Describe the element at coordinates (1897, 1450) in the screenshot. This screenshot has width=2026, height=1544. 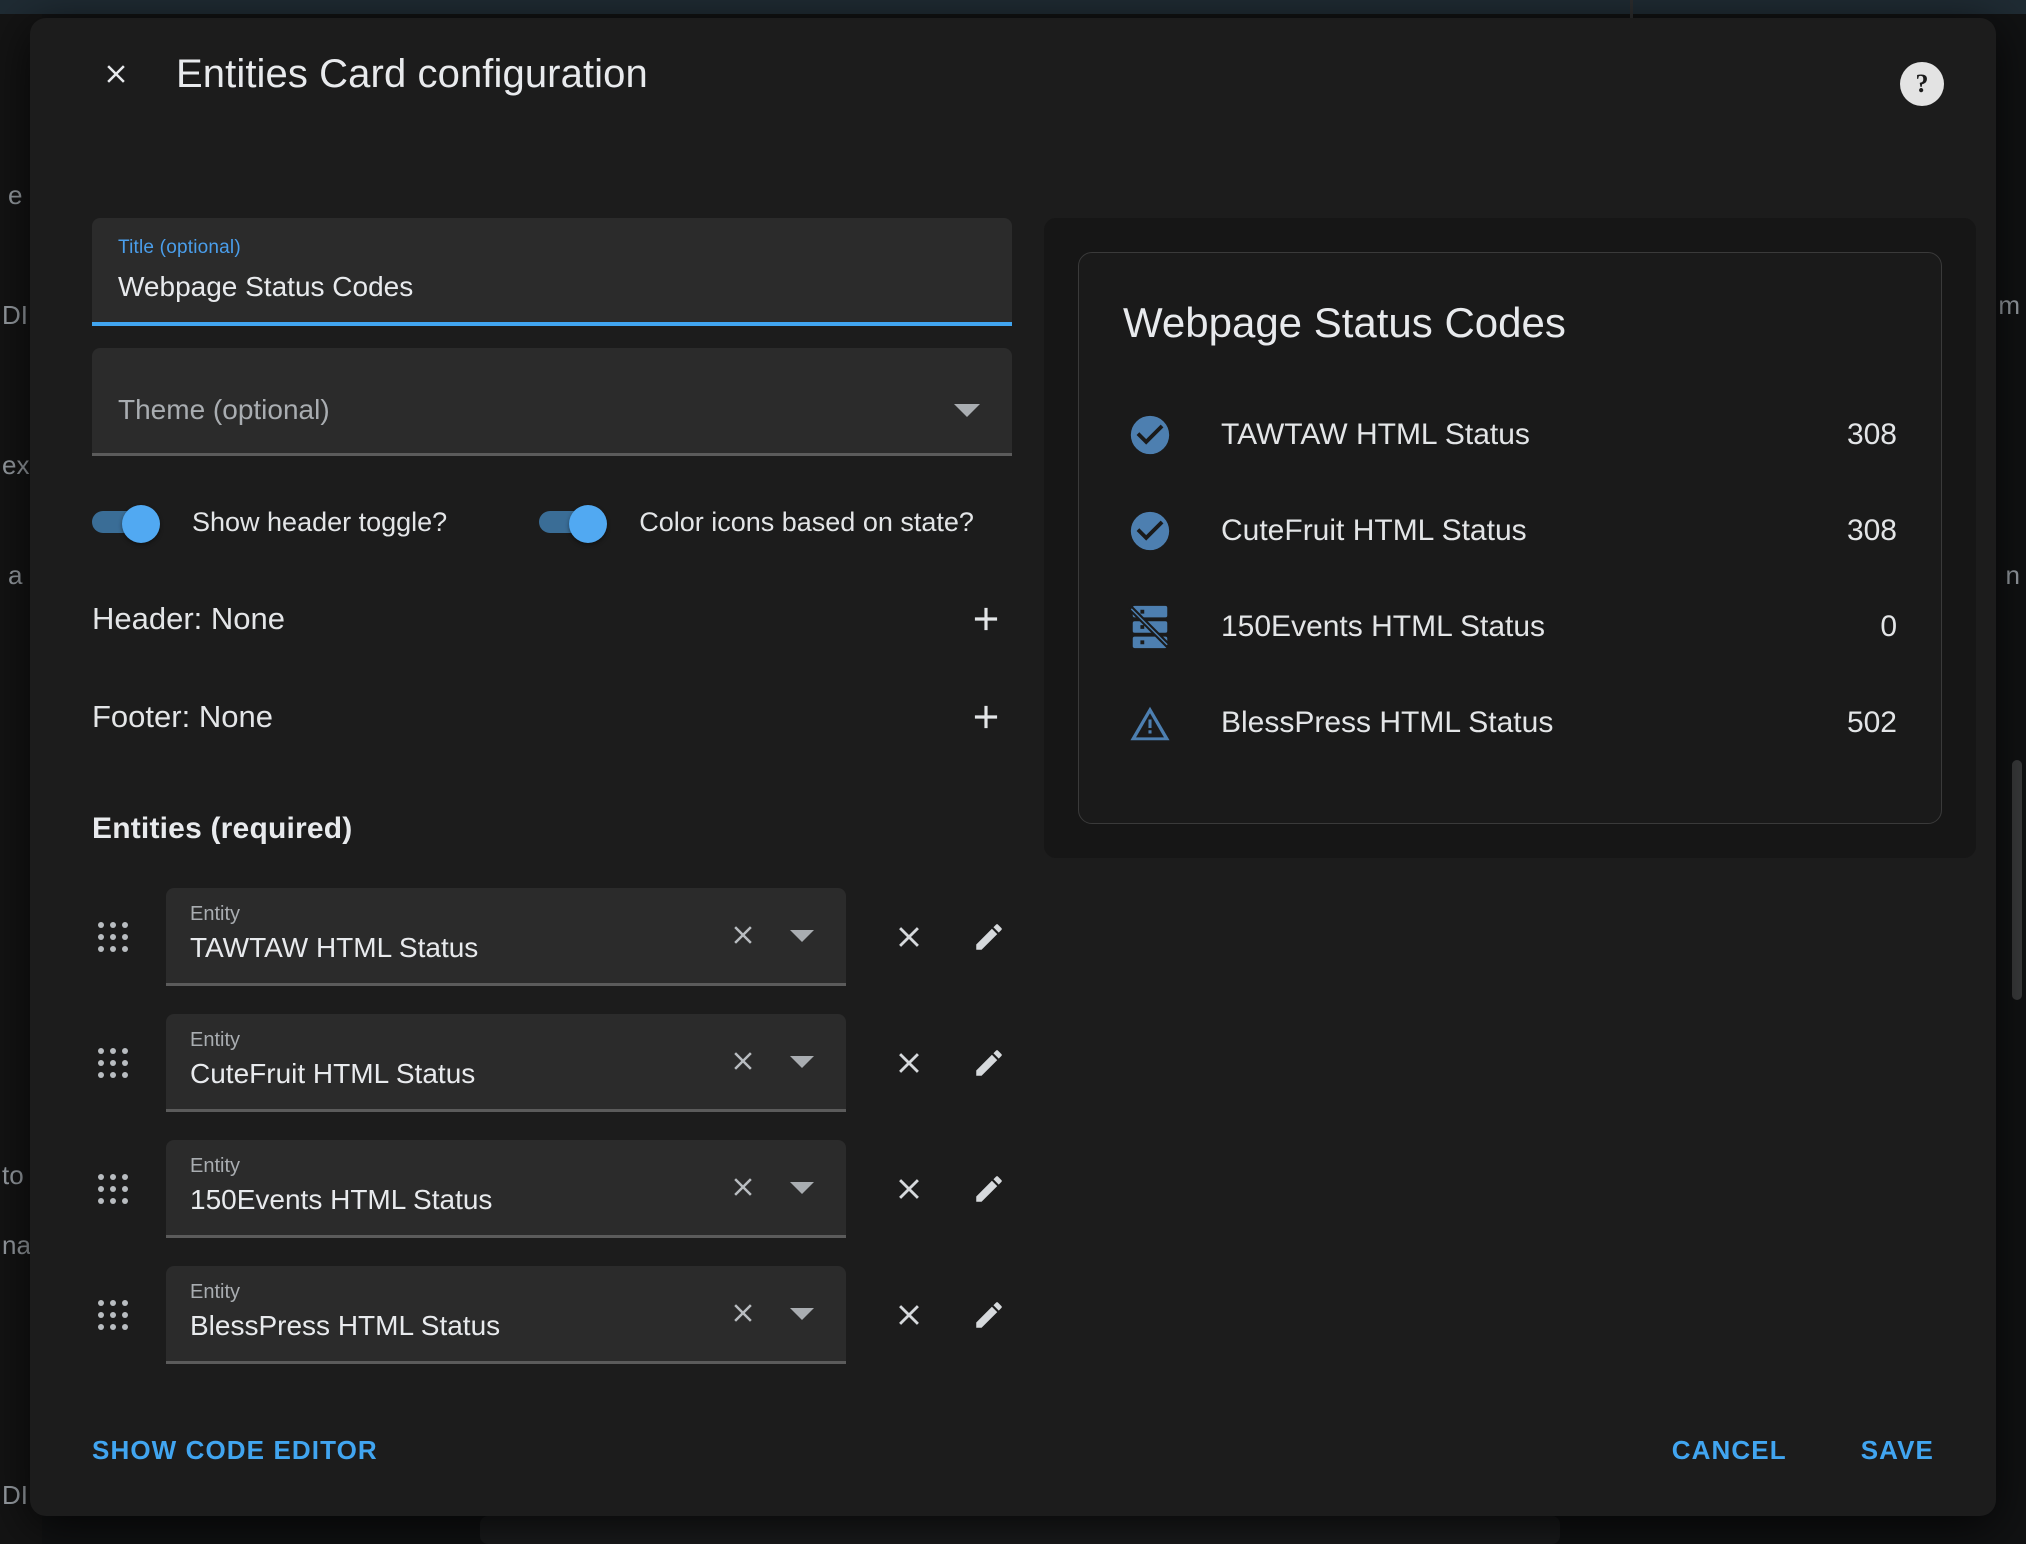
I see `save-button: SAVE` at that location.